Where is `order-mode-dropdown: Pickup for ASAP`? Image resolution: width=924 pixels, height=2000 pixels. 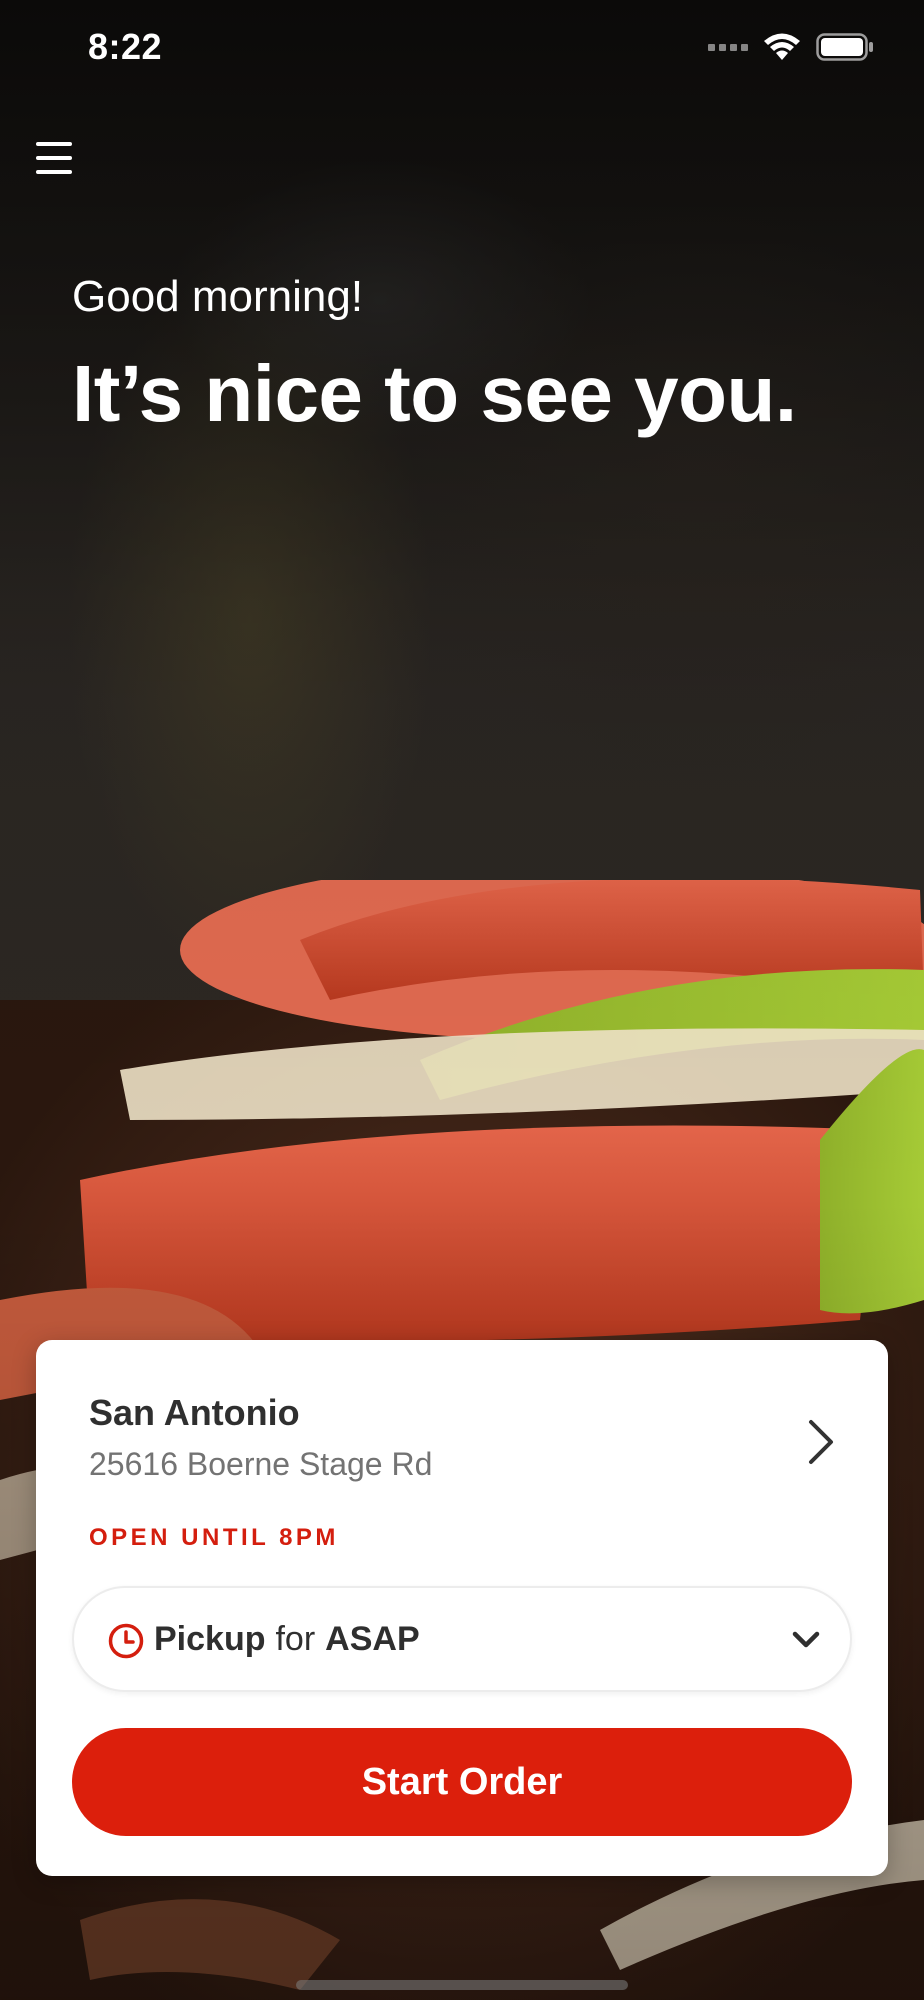 order-mode-dropdown: Pickup for ASAP is located at coordinates (462, 1639).